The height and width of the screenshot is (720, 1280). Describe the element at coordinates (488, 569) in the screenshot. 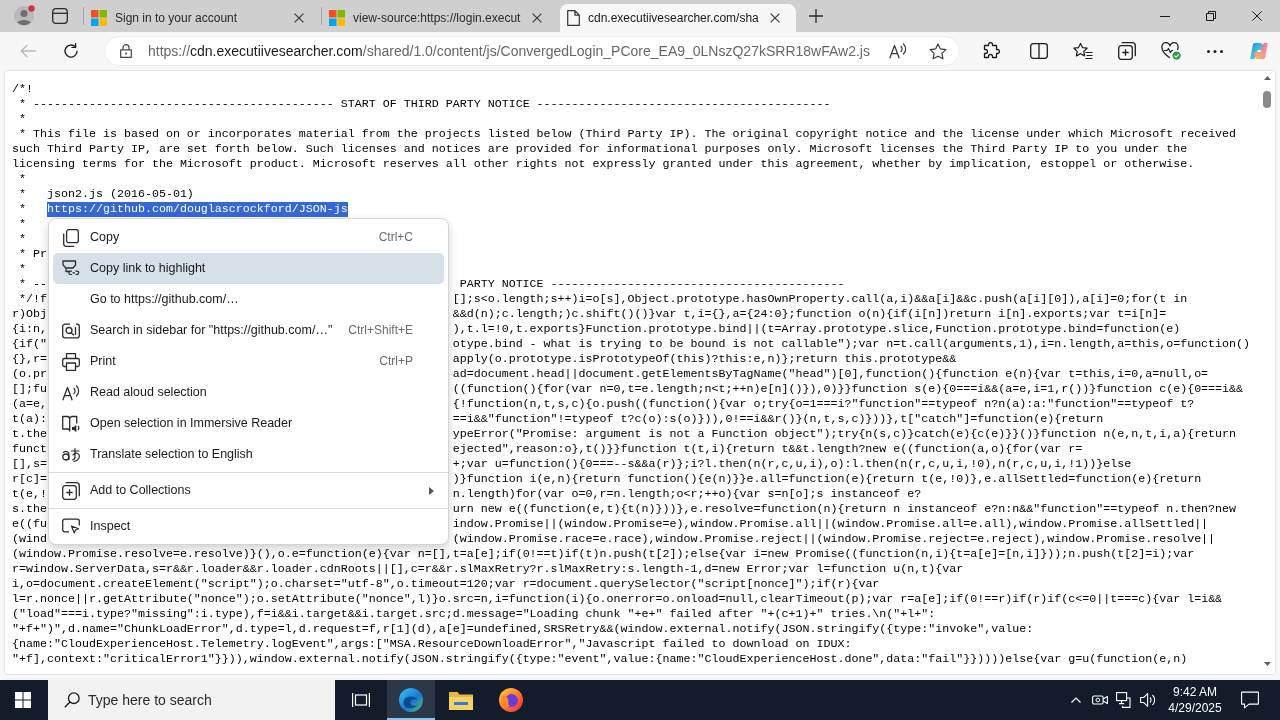

I see `code-line: r=window.ServerData,s=r&&r.loader&&r.loader.cdnRoots||[],c=r&&r.slMaxRetry?r.slMaxRetry:s.length-1,d=new Error;var l=function u(n,t){var` at that location.